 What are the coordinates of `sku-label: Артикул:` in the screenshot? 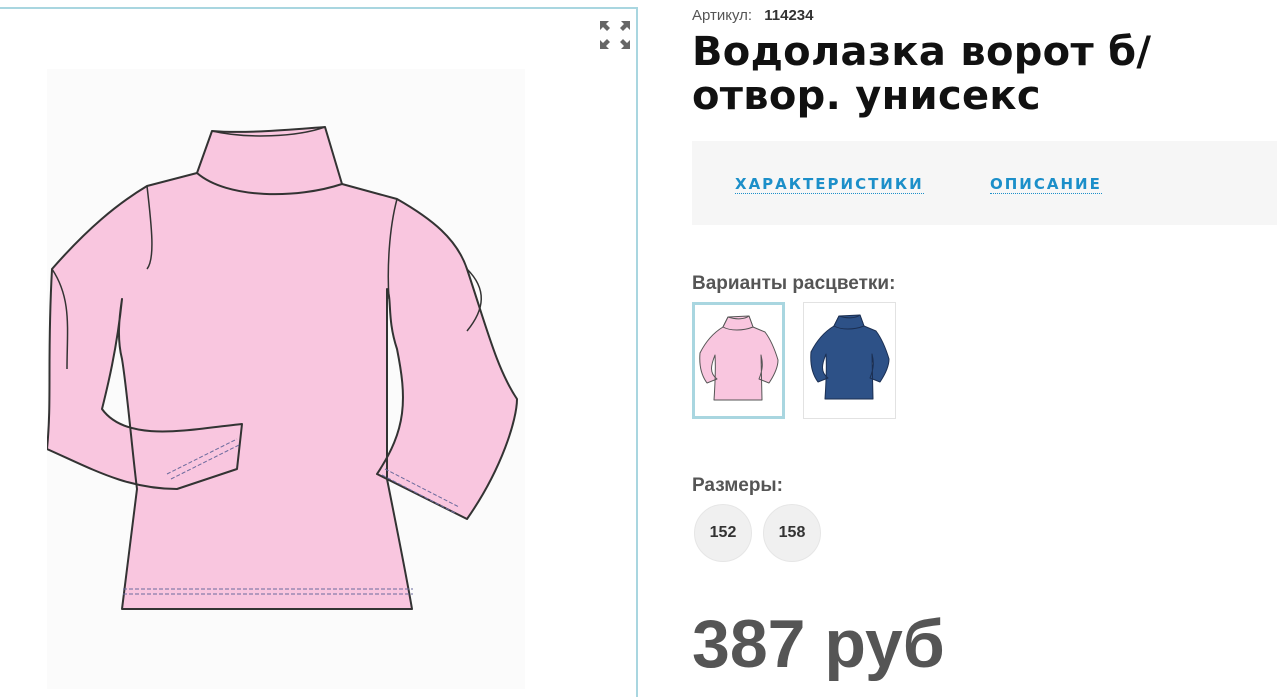 It's located at (722, 15).